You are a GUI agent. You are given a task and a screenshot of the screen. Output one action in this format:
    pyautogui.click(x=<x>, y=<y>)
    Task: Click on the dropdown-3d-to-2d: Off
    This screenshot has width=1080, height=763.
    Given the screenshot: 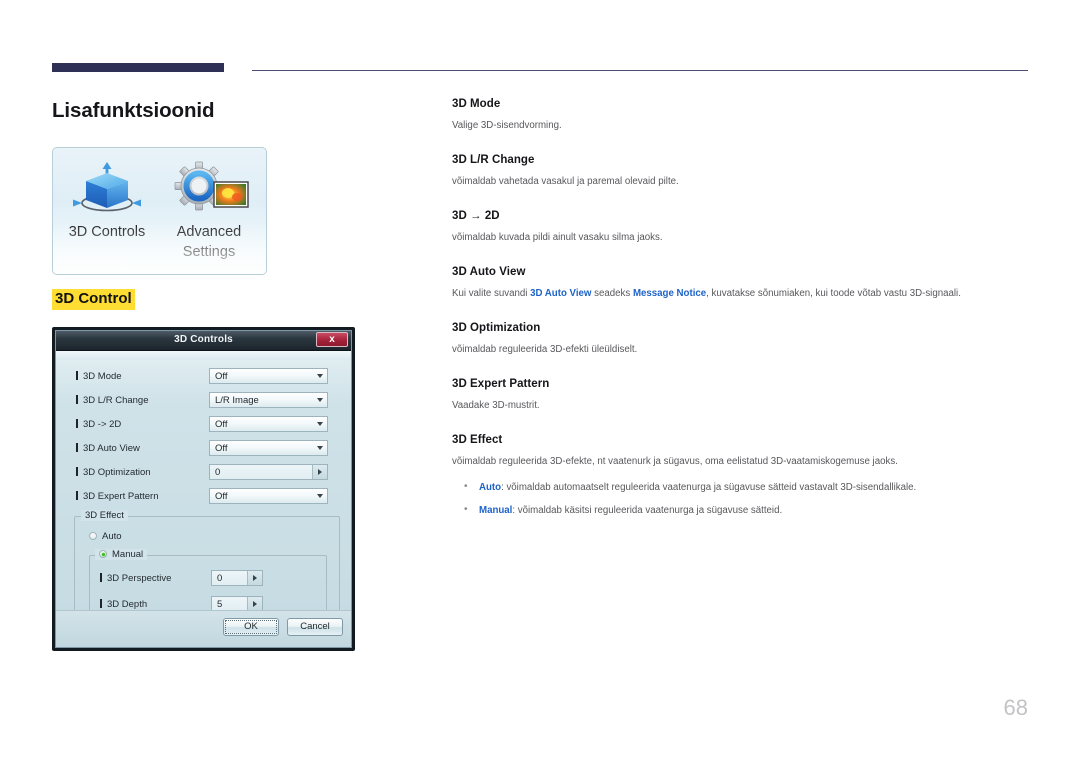 What is the action you would take?
    pyautogui.click(x=268, y=424)
    